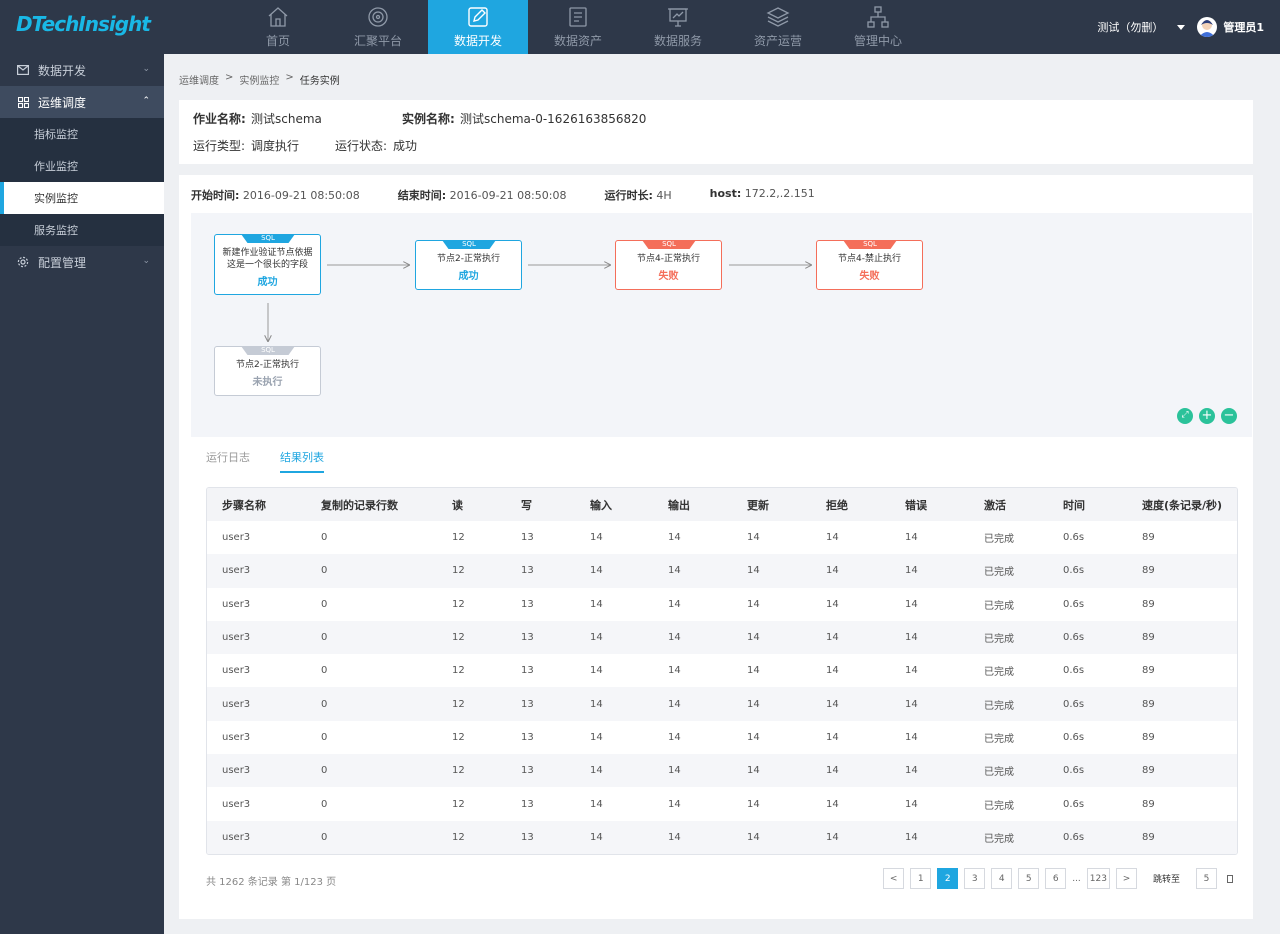  I want to click on nav-data-service: 数据服务, so click(678, 27).